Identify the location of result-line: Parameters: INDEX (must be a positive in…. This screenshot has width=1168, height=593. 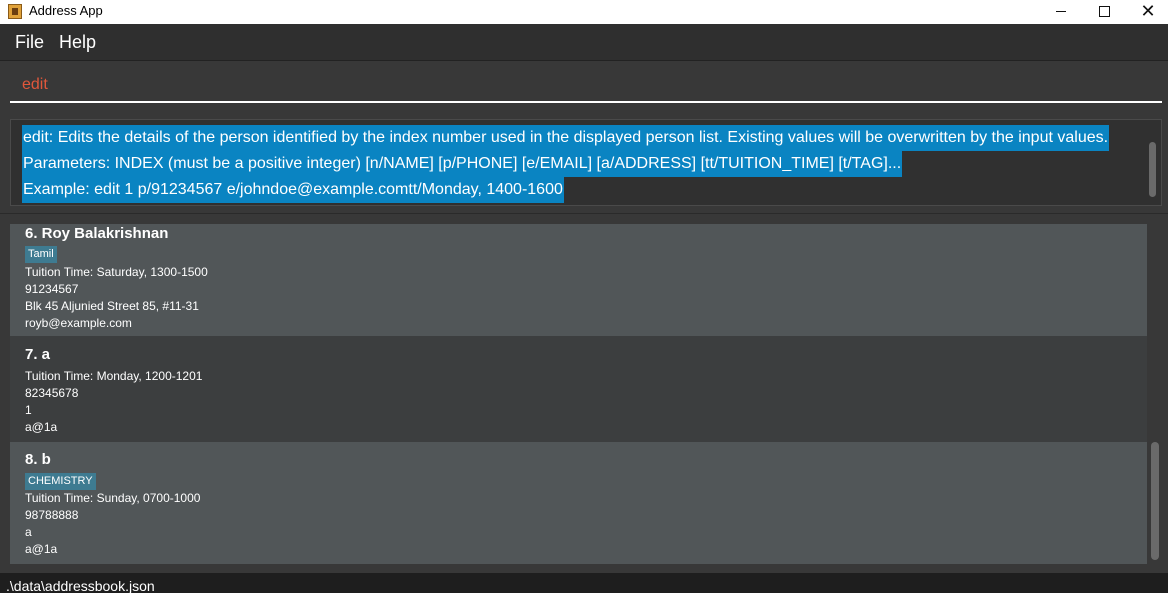
(462, 164).